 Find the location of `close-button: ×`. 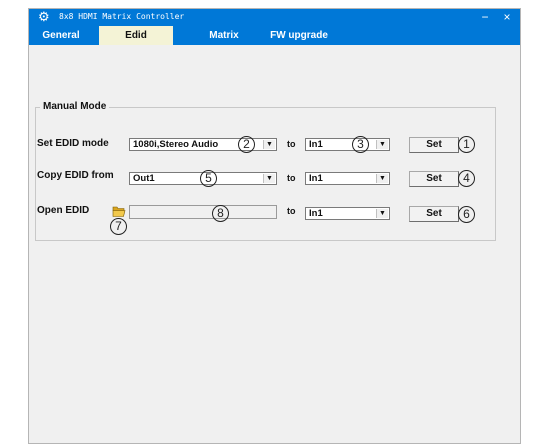

close-button: × is located at coordinates (507, 17).